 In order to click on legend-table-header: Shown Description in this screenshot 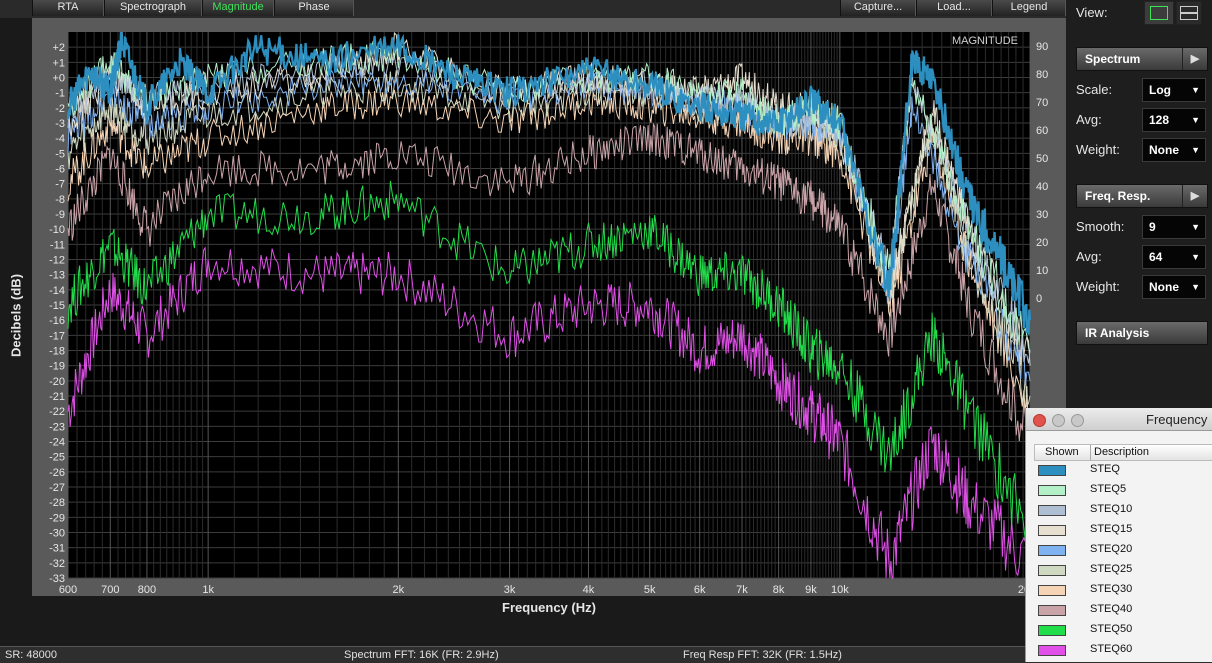, I will do `click(1123, 452)`.